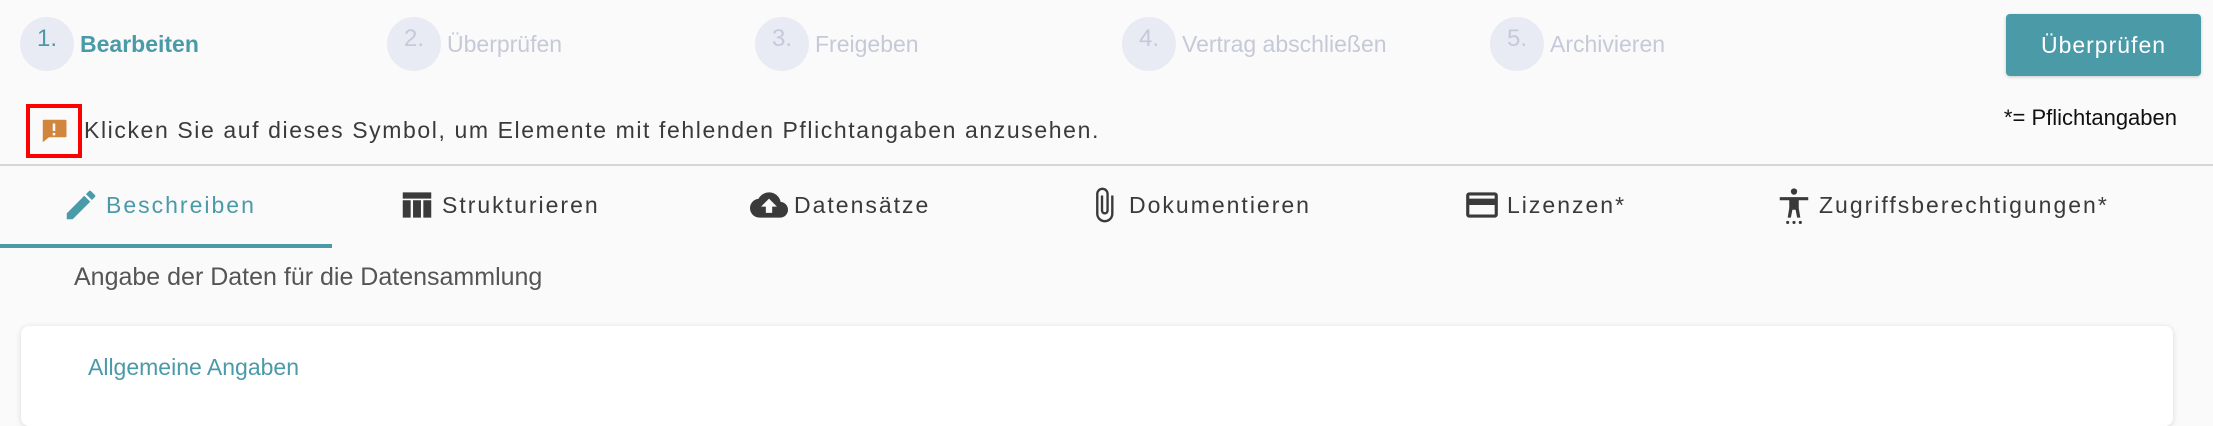 The height and width of the screenshot is (426, 2213). Describe the element at coordinates (139, 43) in the screenshot. I see `step-label: Bearbeiten` at that location.